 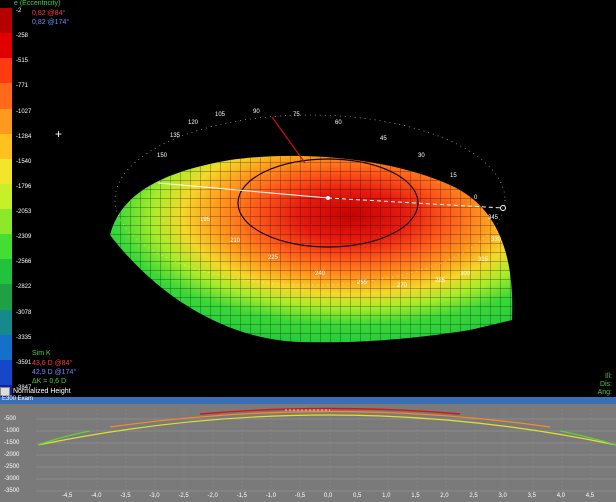 What do you see at coordinates (531, 496) in the screenshot?
I see `profile-x-tick: 3,5` at bounding box center [531, 496].